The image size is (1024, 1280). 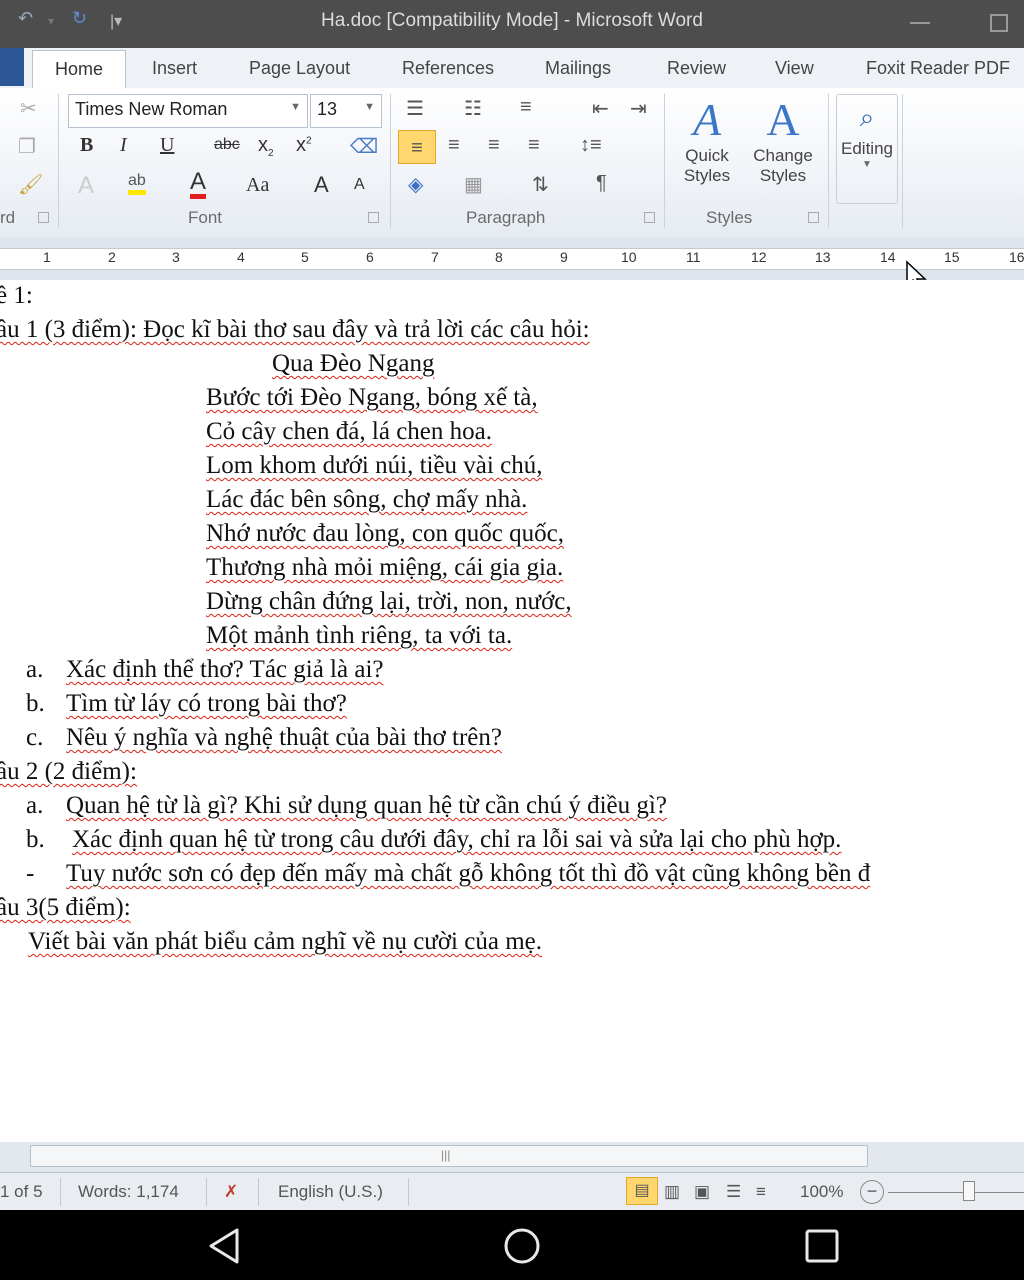 I want to click on numbering-icon: ☷, so click(x=473, y=108).